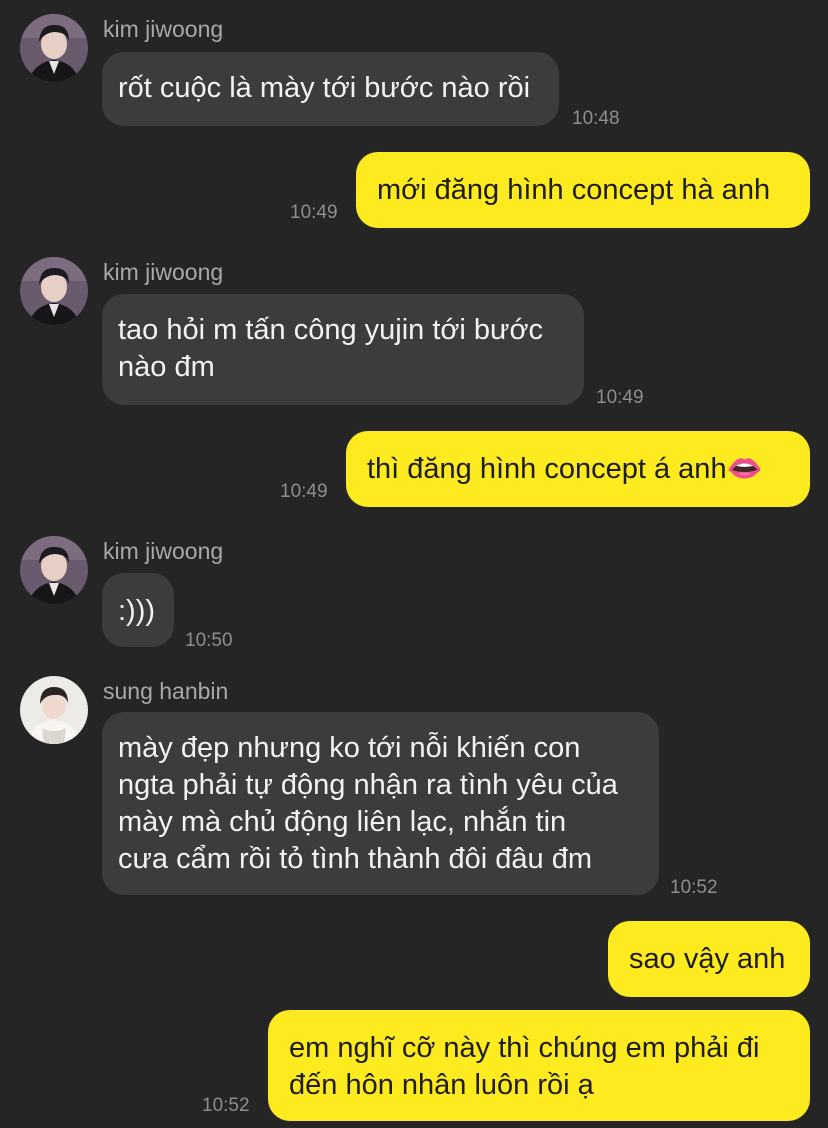 The height and width of the screenshot is (1128, 828). I want to click on avatar-sung-hanbin, so click(54, 710).